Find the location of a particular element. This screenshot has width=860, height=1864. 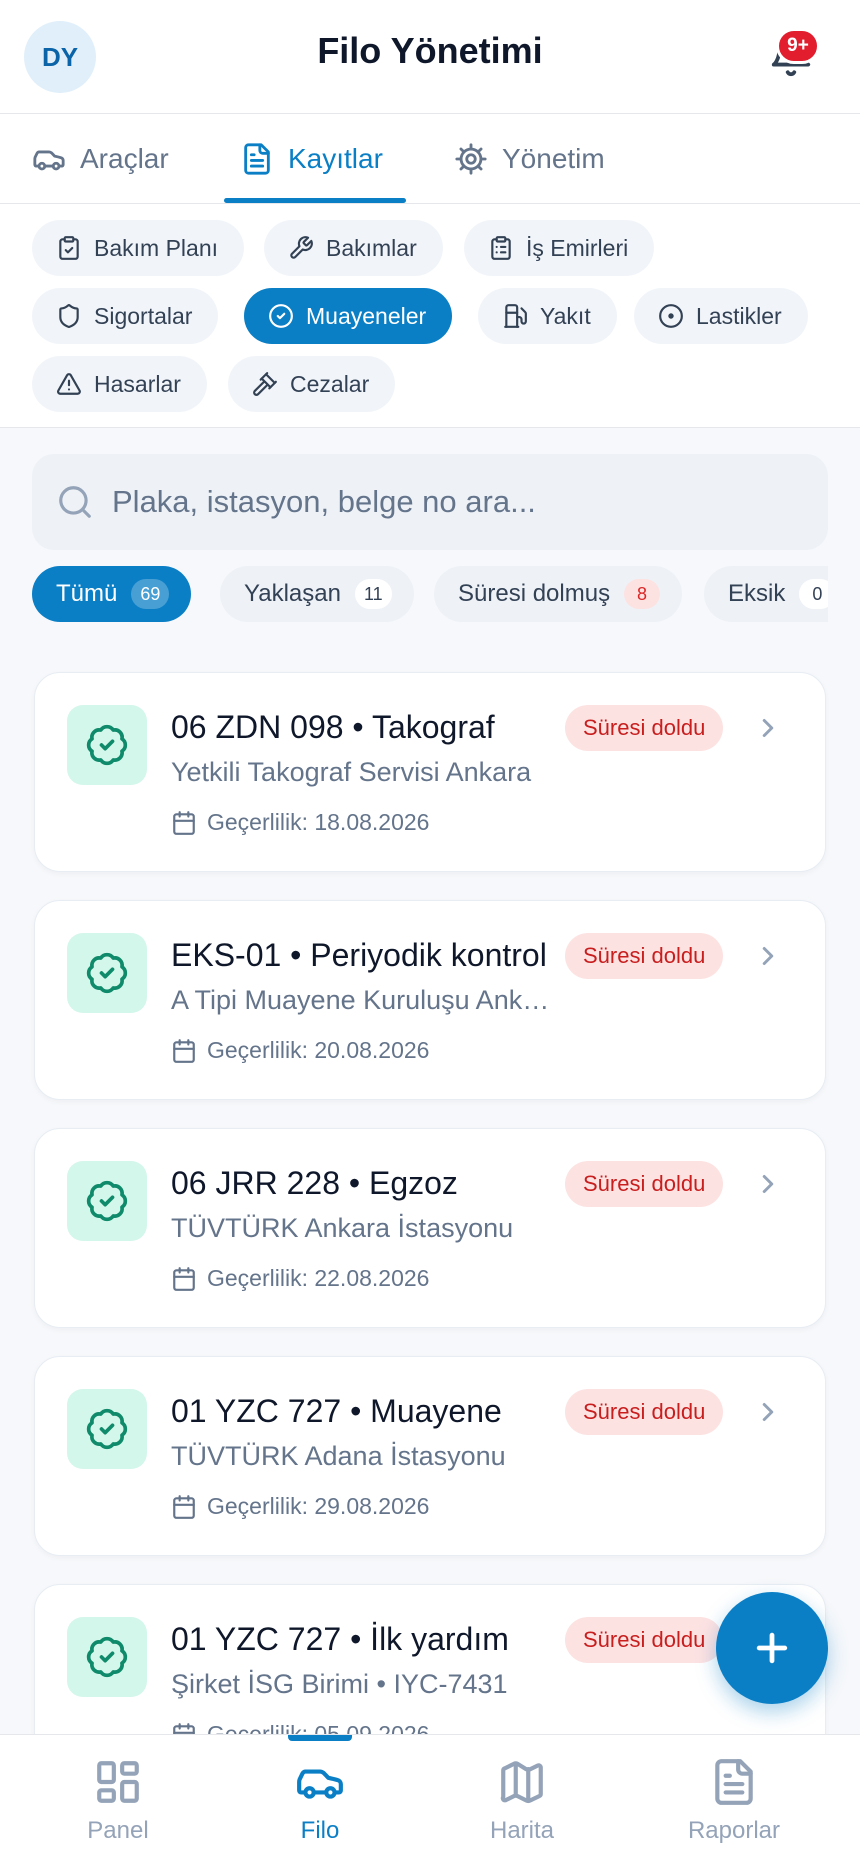

validity-text: Geçerlilik: 20.08.2026 is located at coordinates (318, 1050).